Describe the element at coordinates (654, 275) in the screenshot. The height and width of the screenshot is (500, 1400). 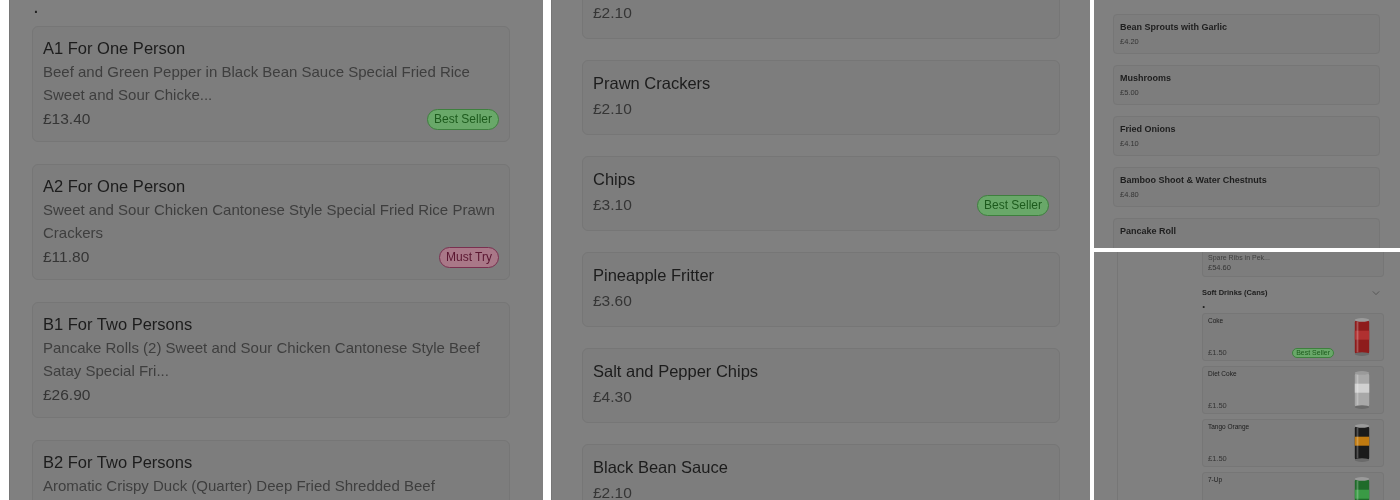
I see `item-title: Pineapple Fritter` at that location.